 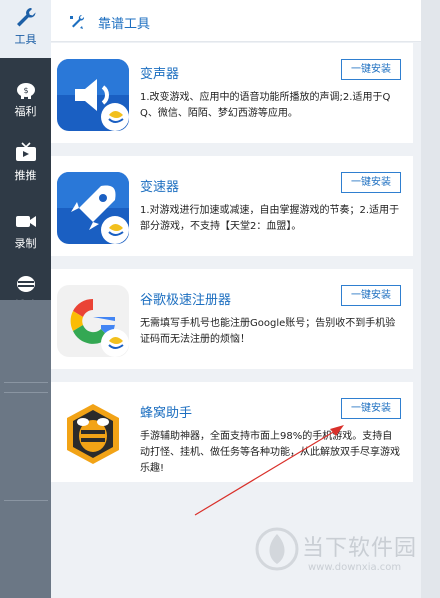 What do you see at coordinates (25, 221) in the screenshot?
I see `video-camera-icon` at bounding box center [25, 221].